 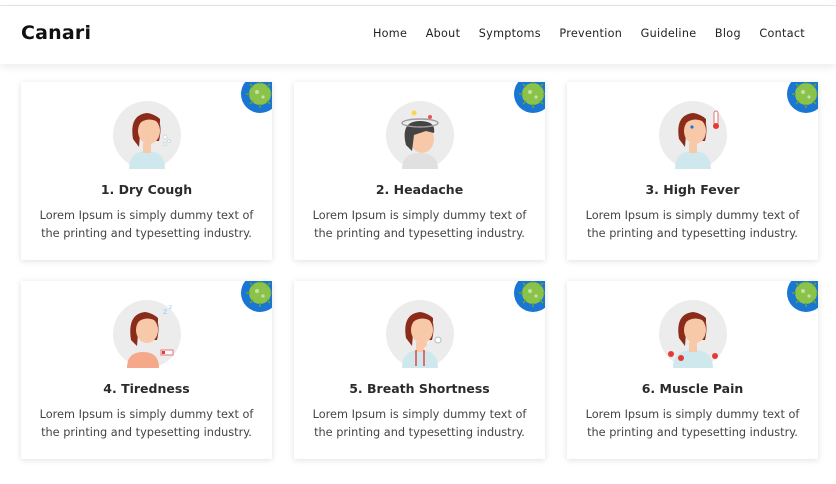 What do you see at coordinates (669, 33) in the screenshot?
I see `nav-guideline: Guideline` at bounding box center [669, 33].